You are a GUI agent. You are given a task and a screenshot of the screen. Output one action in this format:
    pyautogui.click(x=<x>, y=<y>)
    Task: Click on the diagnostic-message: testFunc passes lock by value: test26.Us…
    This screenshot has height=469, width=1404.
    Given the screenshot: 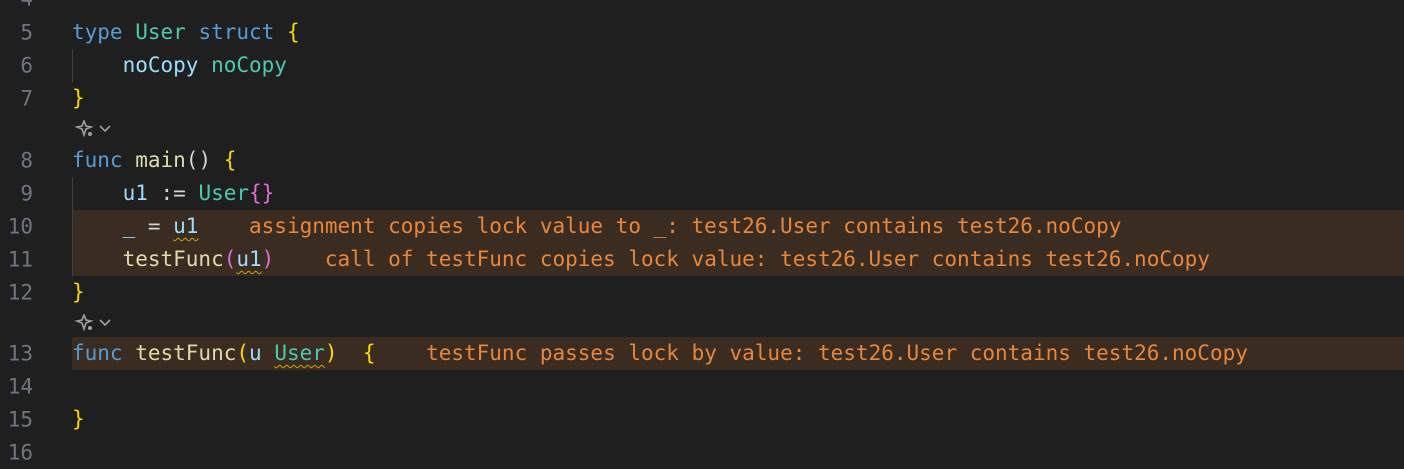 What is the action you would take?
    pyautogui.click(x=811, y=353)
    